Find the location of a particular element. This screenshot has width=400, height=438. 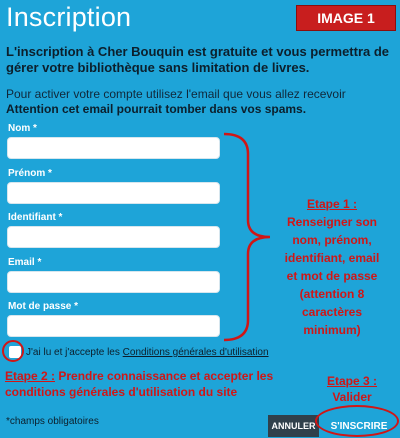

email-label: Email * is located at coordinates (25, 262).